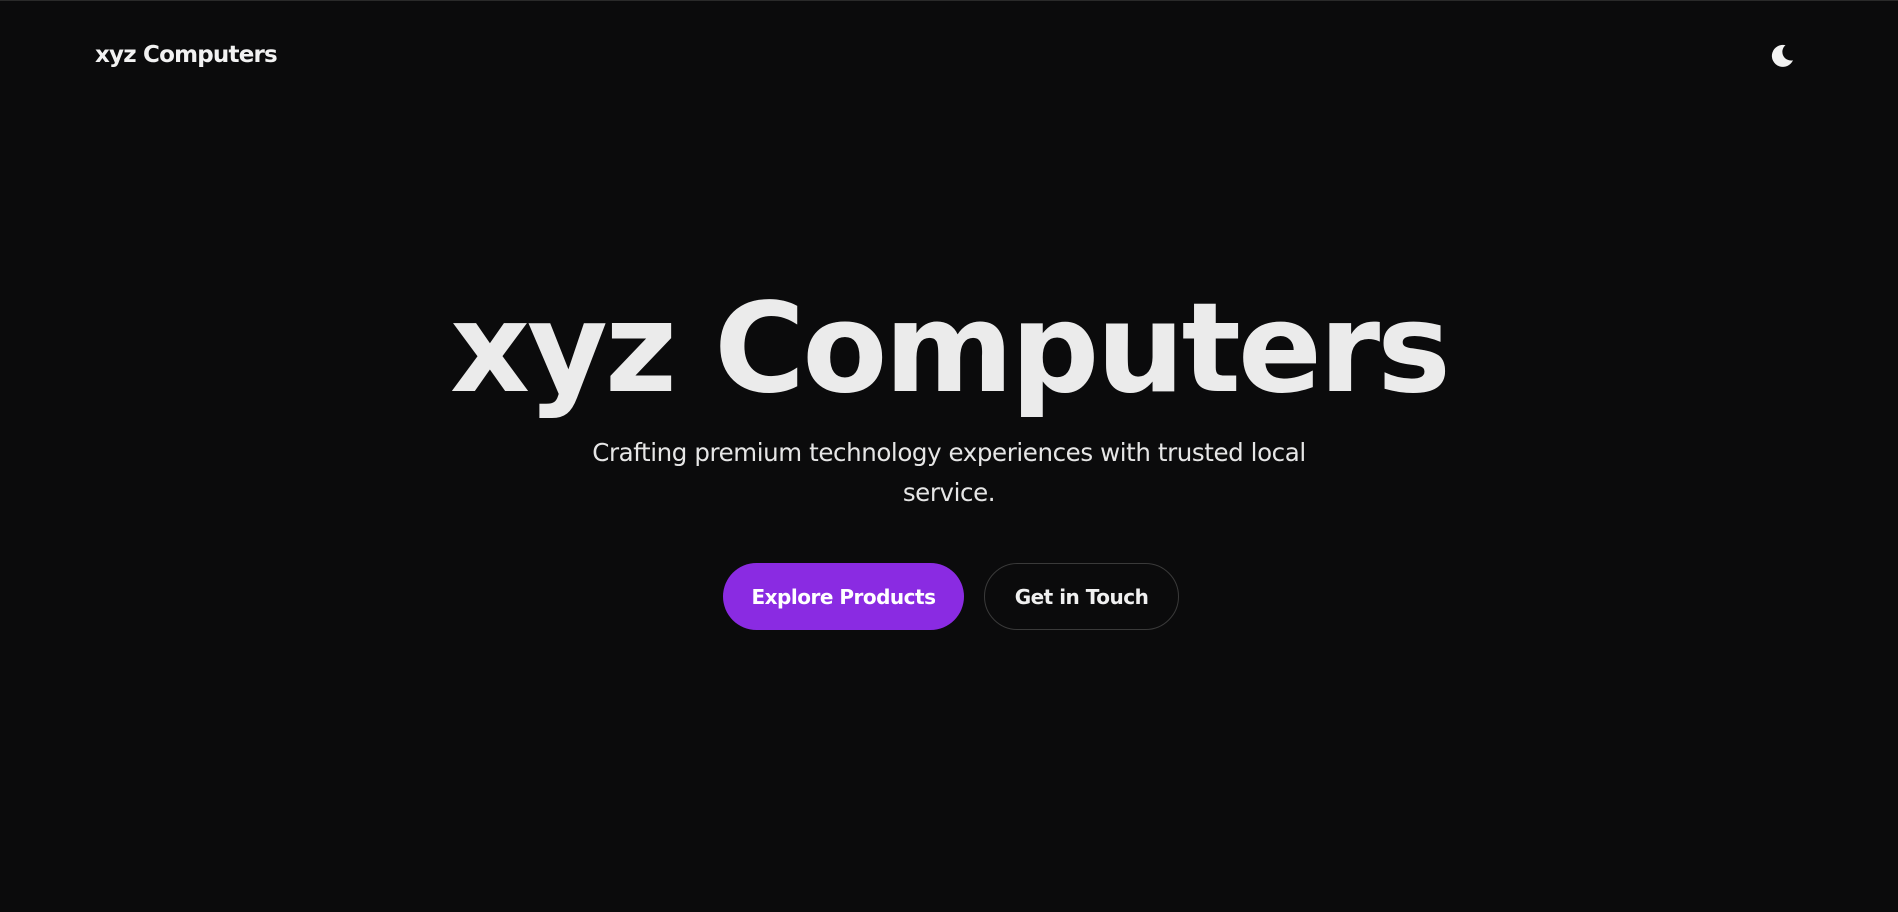  I want to click on explore-products-button: Explore Products, so click(843, 596).